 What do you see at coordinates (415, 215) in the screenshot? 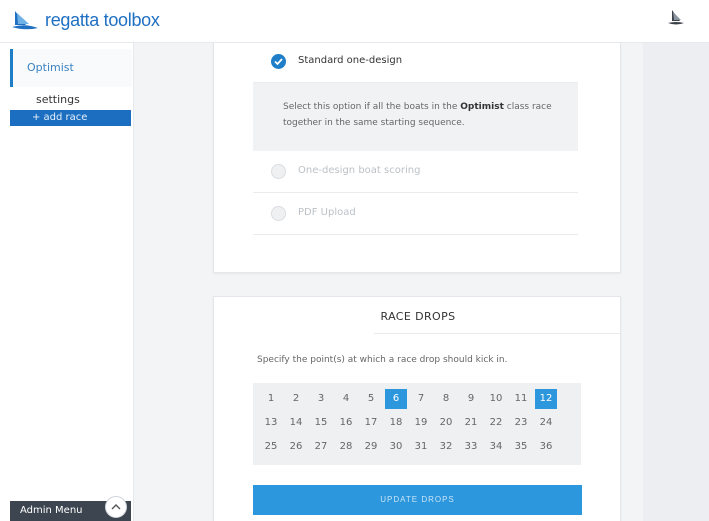
I see `option-pdf-upload: PDF Upload` at bounding box center [415, 215].